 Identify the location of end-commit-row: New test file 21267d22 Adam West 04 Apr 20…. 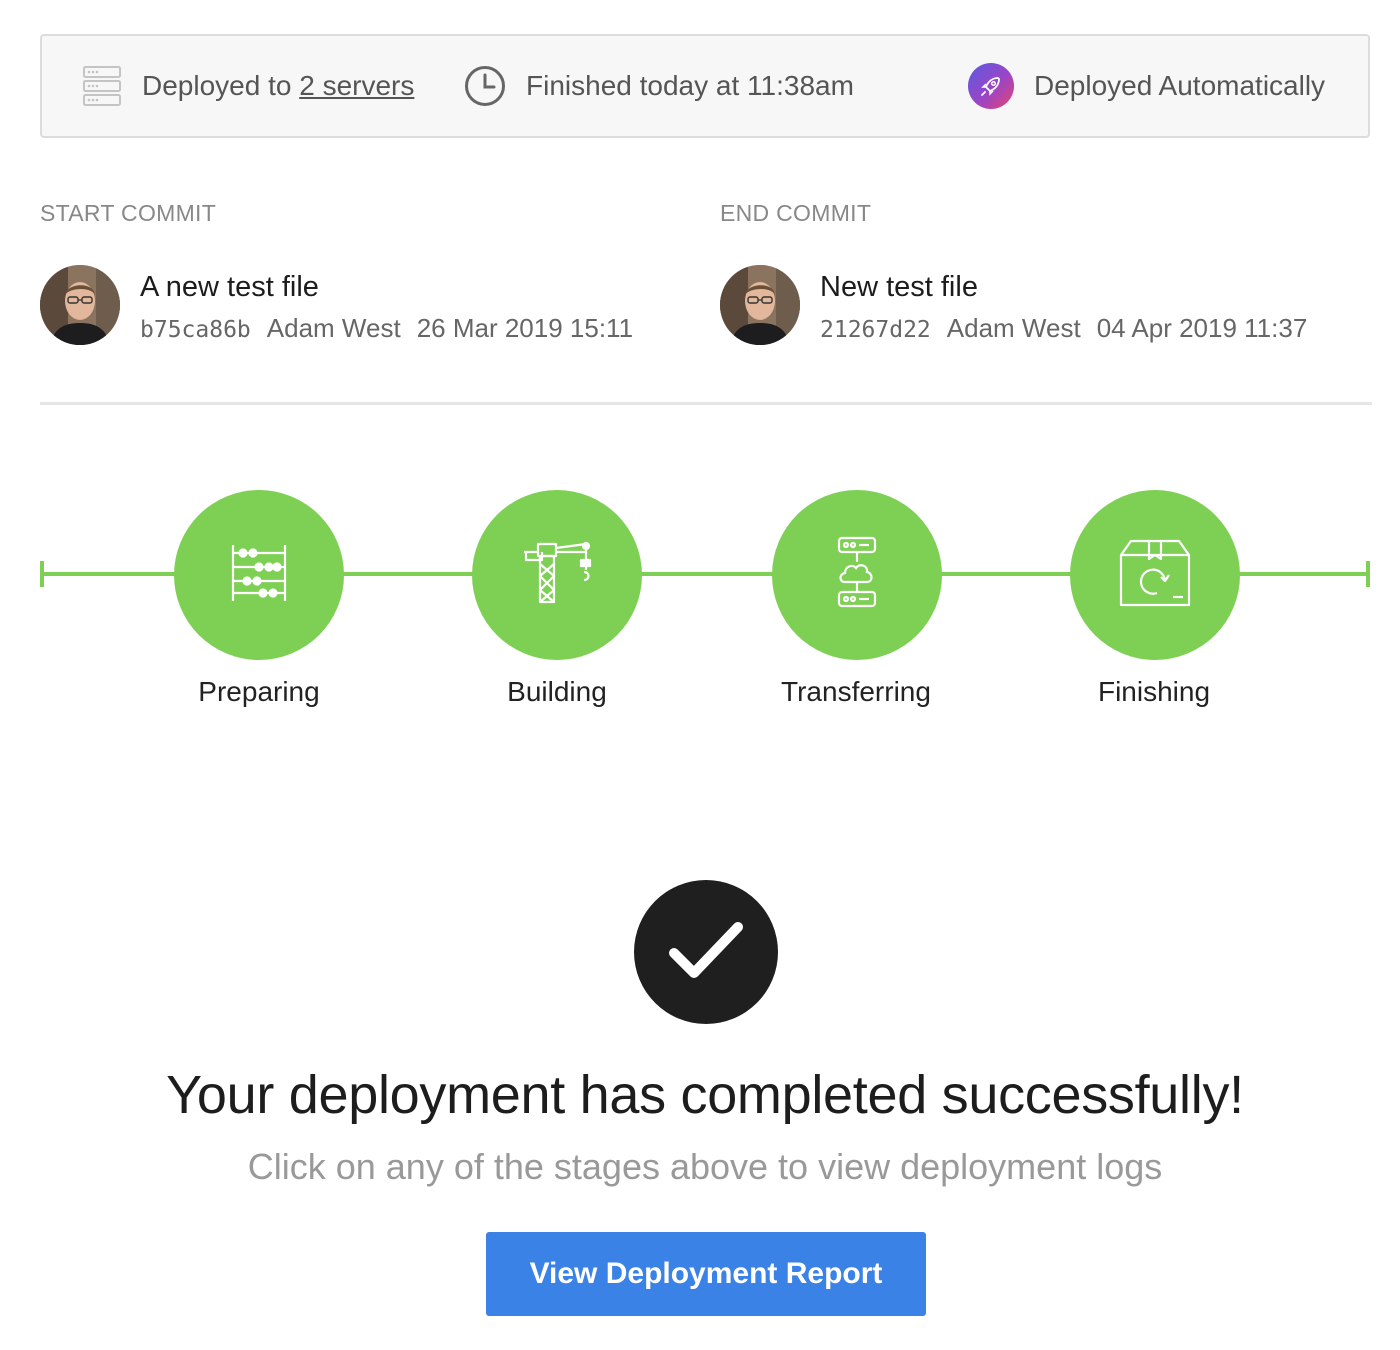
(1040, 298).